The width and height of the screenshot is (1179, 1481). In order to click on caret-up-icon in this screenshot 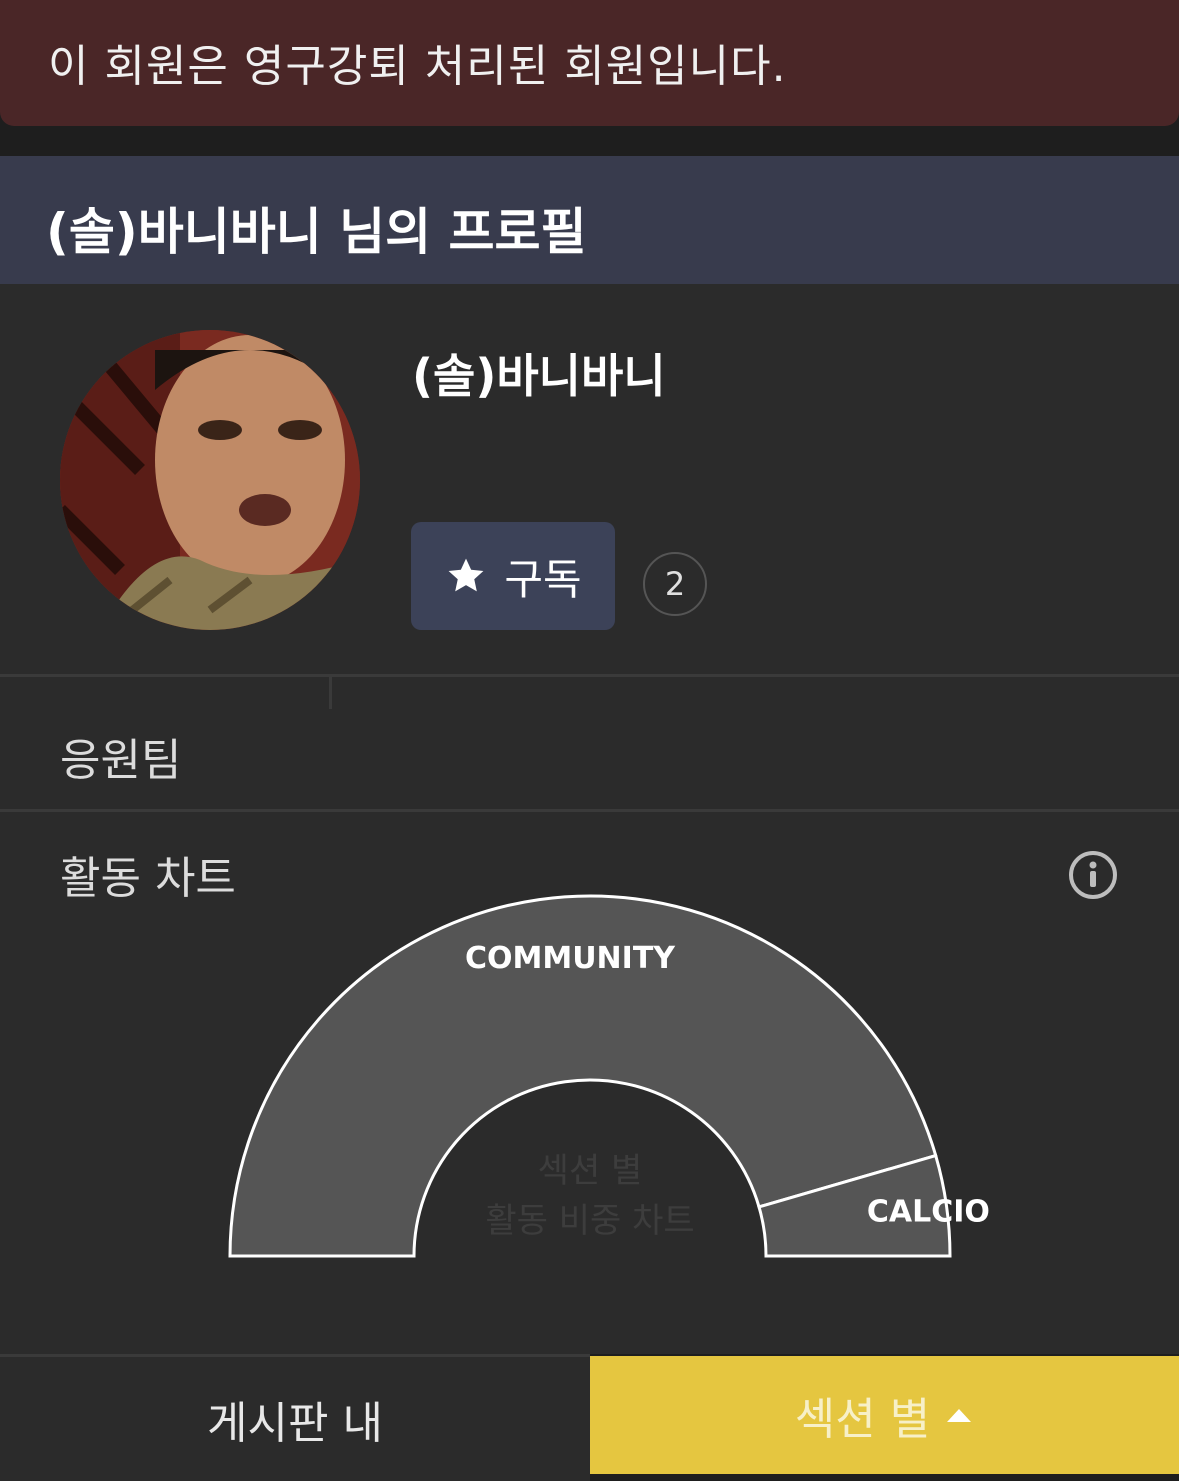, I will do `click(959, 1415)`.